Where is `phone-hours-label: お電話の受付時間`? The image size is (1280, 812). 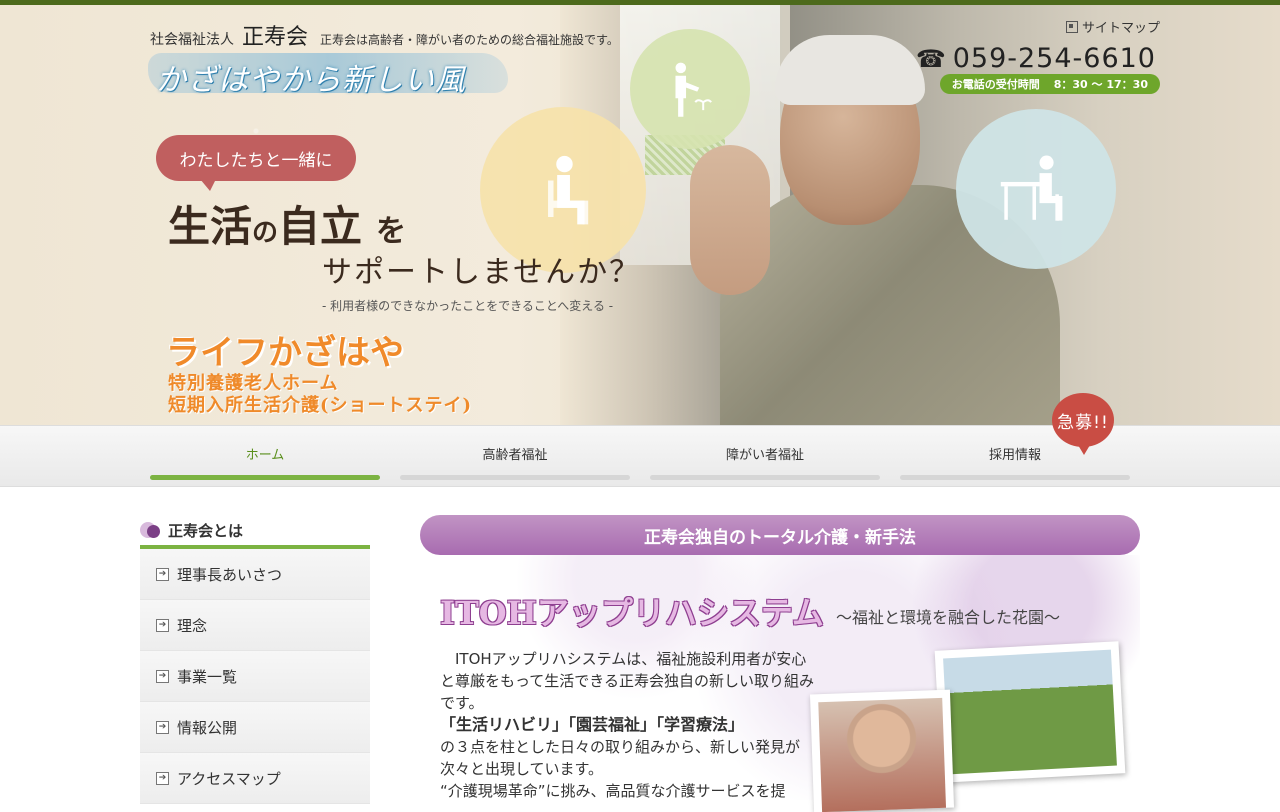
phone-hours-label: お電話の受付時間 is located at coordinates (995, 84).